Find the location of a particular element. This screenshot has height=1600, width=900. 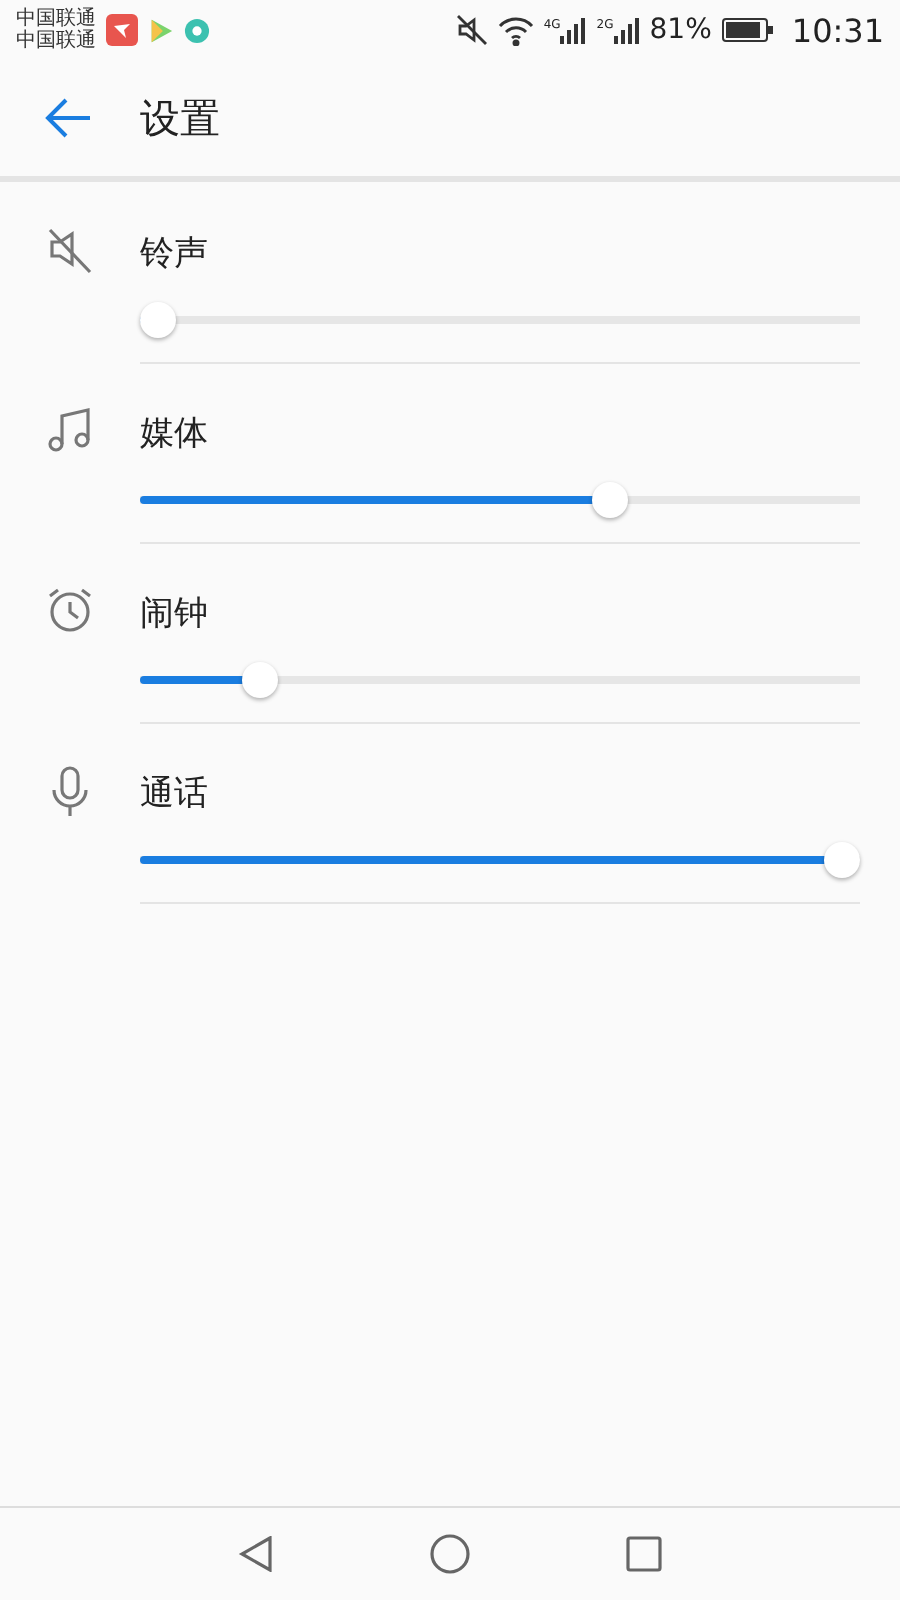

volume-label: 闹钟 is located at coordinates (175, 614).